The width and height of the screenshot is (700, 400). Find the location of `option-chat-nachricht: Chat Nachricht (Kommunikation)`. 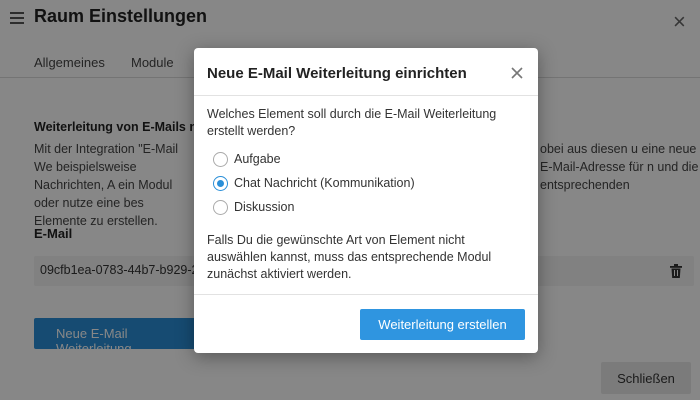

option-chat-nachricht: Chat Nachricht (Kommunikation) is located at coordinates (314, 183).